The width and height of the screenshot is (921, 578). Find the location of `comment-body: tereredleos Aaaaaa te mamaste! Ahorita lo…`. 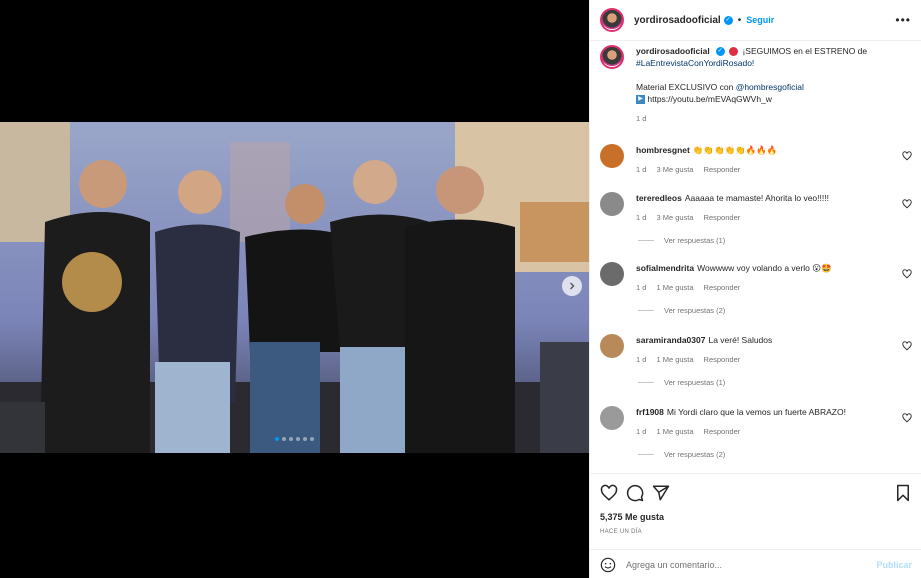

comment-body: tereredleos Aaaaaa te mamaste! Ahorita lo… is located at coordinates (761, 208).